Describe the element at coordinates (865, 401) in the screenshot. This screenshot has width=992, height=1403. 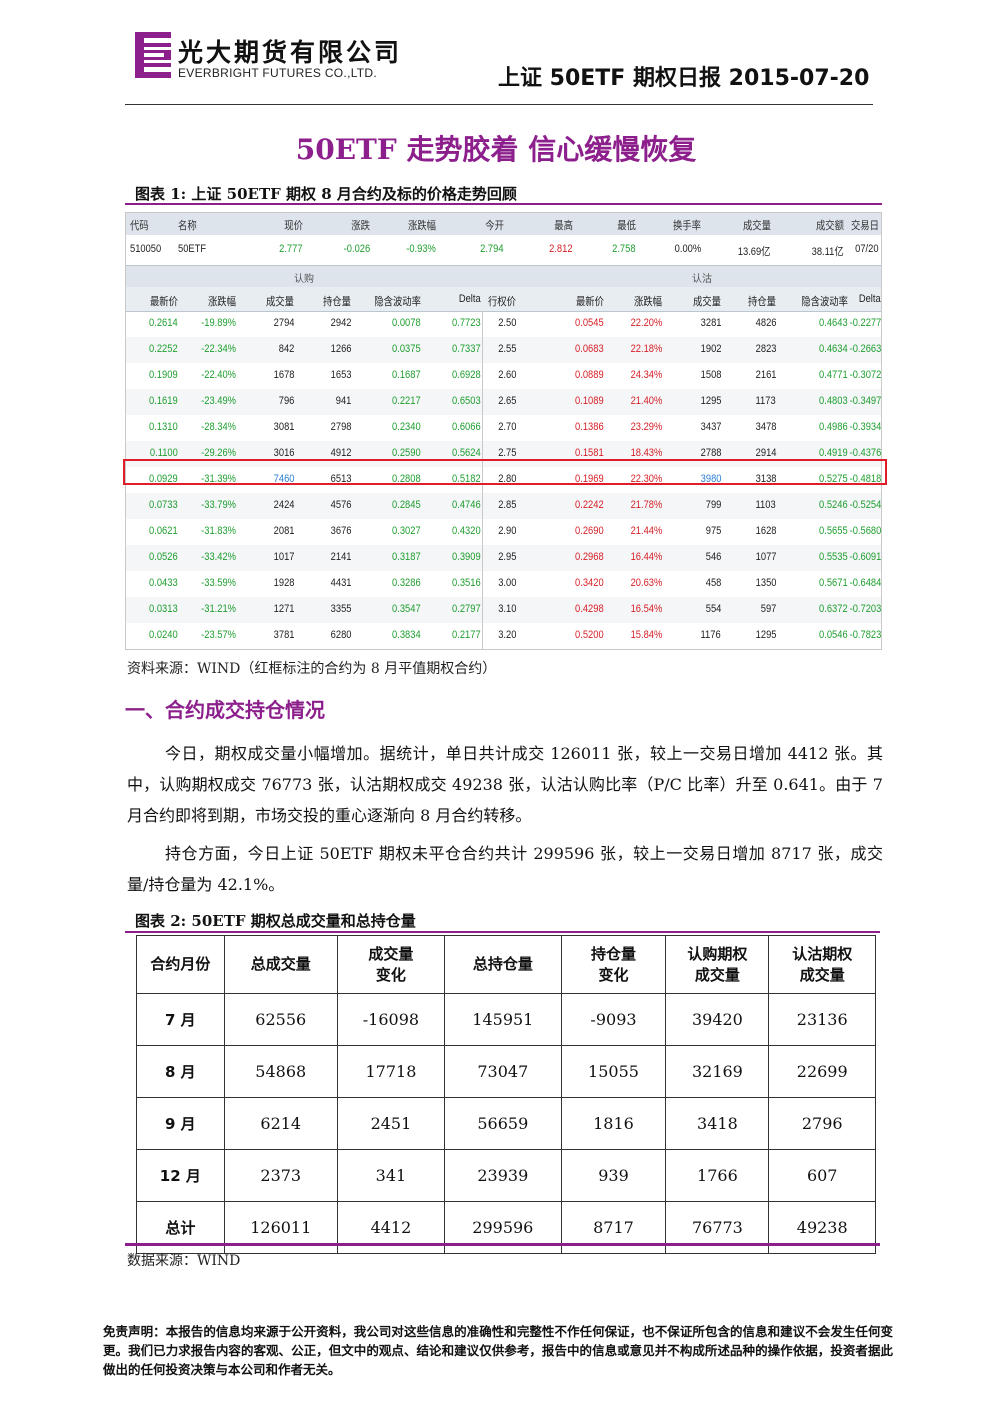
I see `option-cell: -0.3497` at that location.